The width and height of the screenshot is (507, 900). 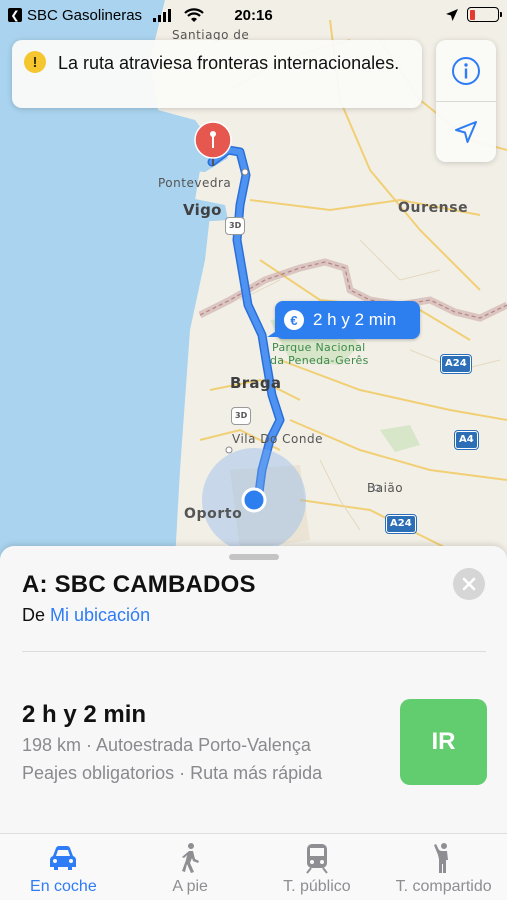 I want to click on route-distance-road: 198 km · Autoestrada Porto-Valença, so click(x=166, y=745).